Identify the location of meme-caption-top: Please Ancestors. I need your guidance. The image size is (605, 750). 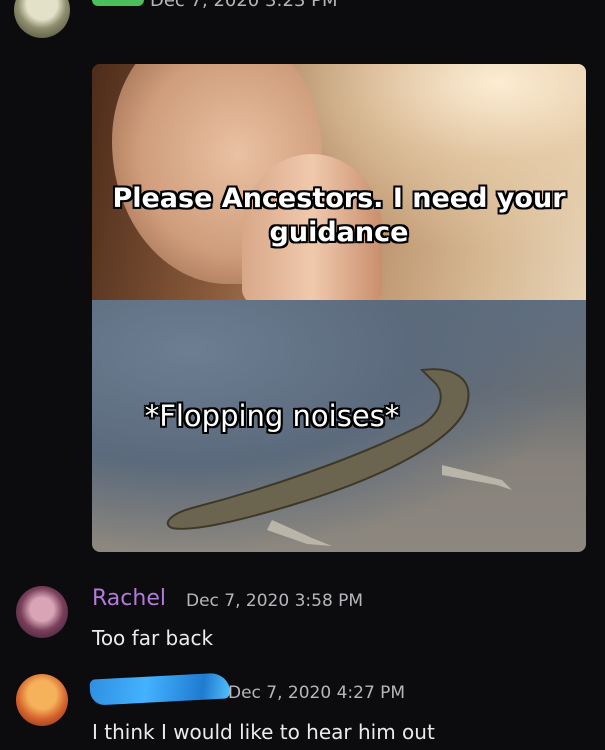
(339, 215).